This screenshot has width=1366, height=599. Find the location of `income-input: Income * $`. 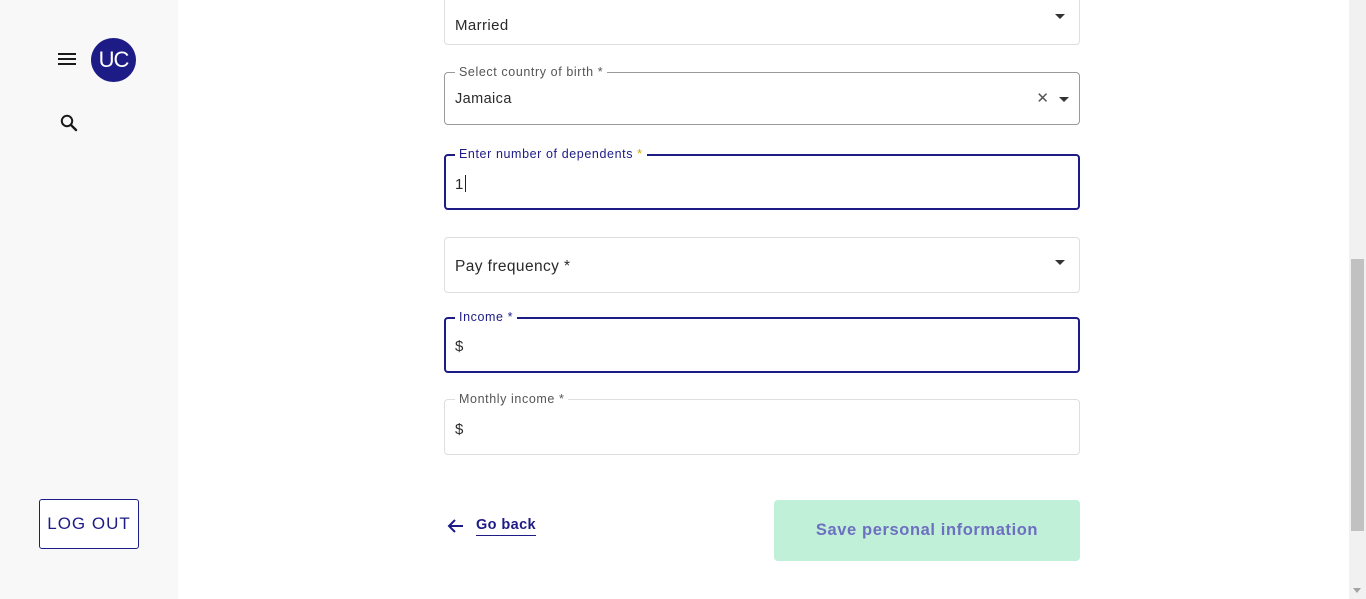

income-input: Income * $ is located at coordinates (762, 341).